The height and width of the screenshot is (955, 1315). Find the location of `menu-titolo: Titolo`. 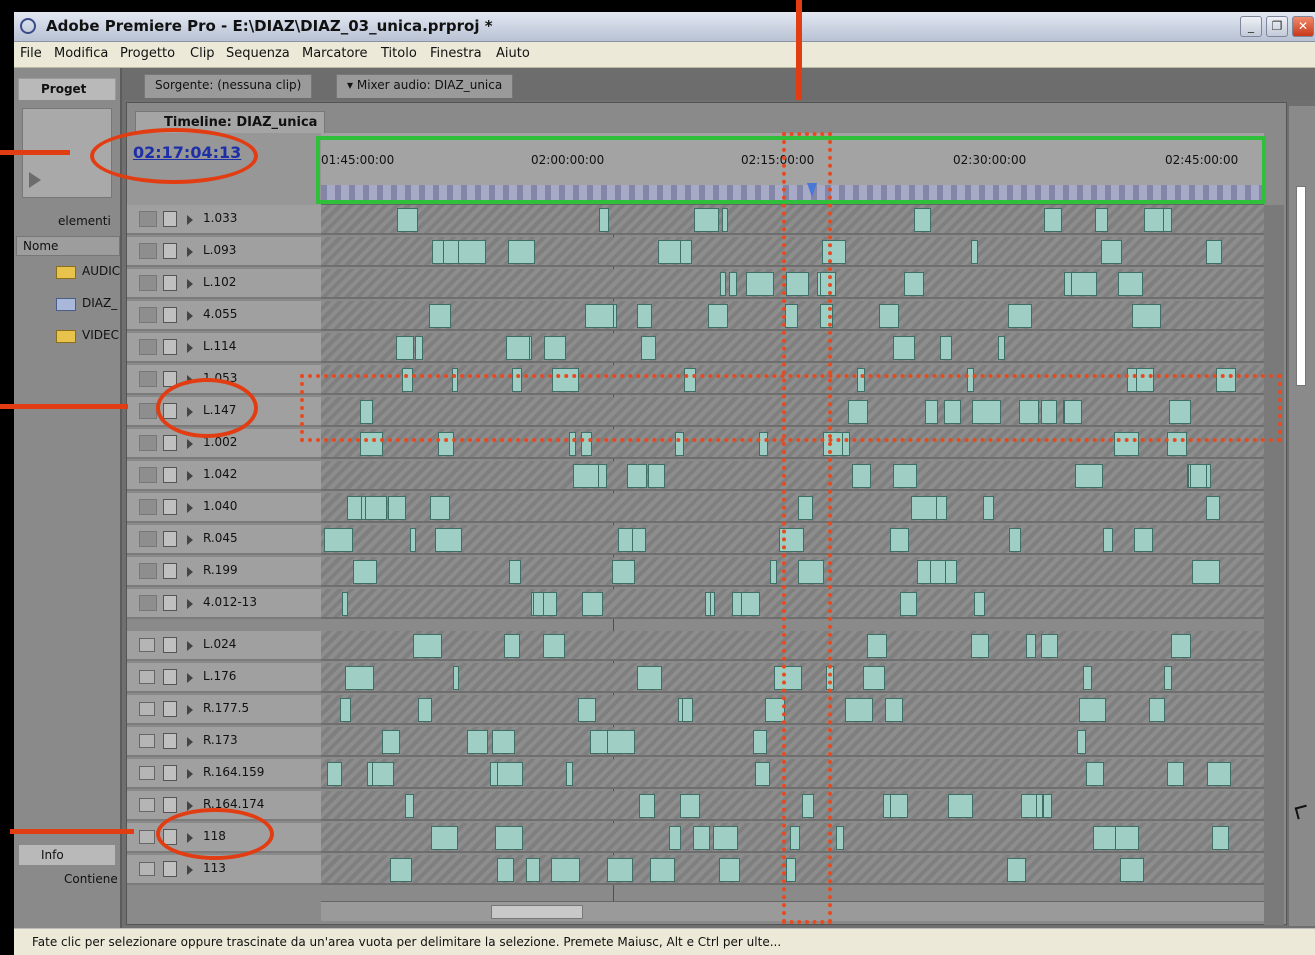

menu-titolo: Titolo is located at coordinates (399, 53).